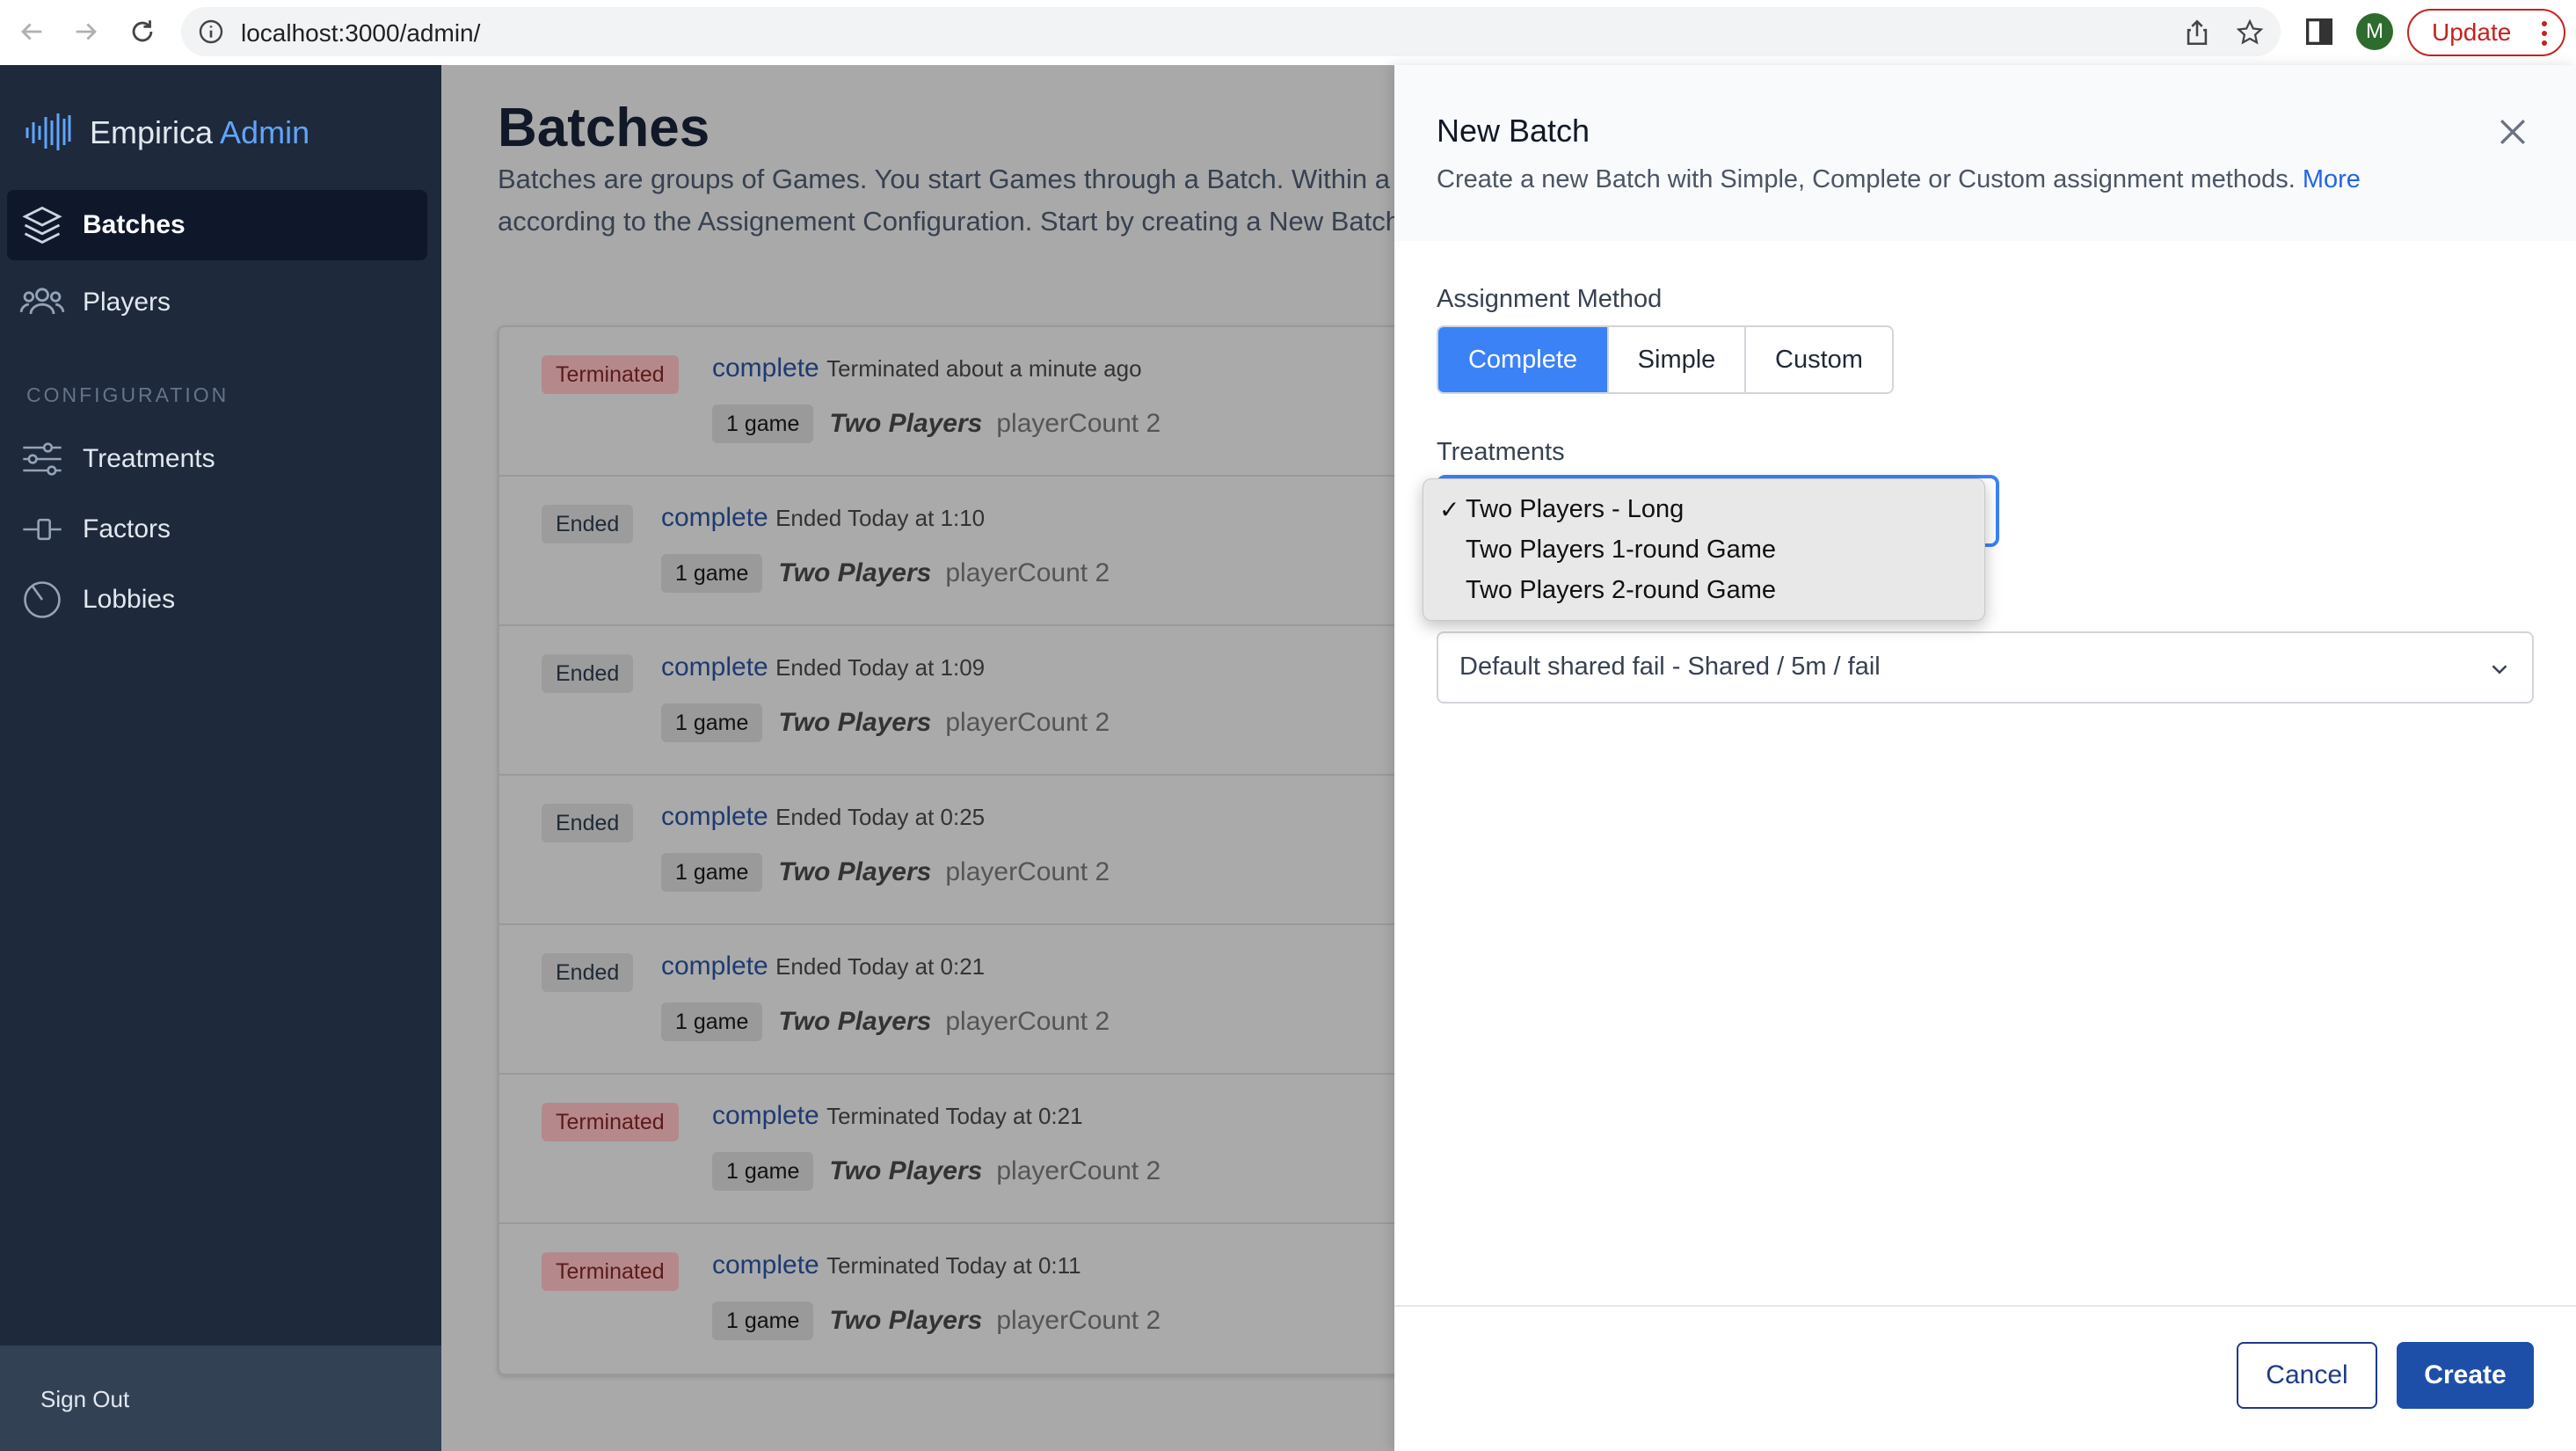  I want to click on brand: Empirica Admin, so click(167, 132).